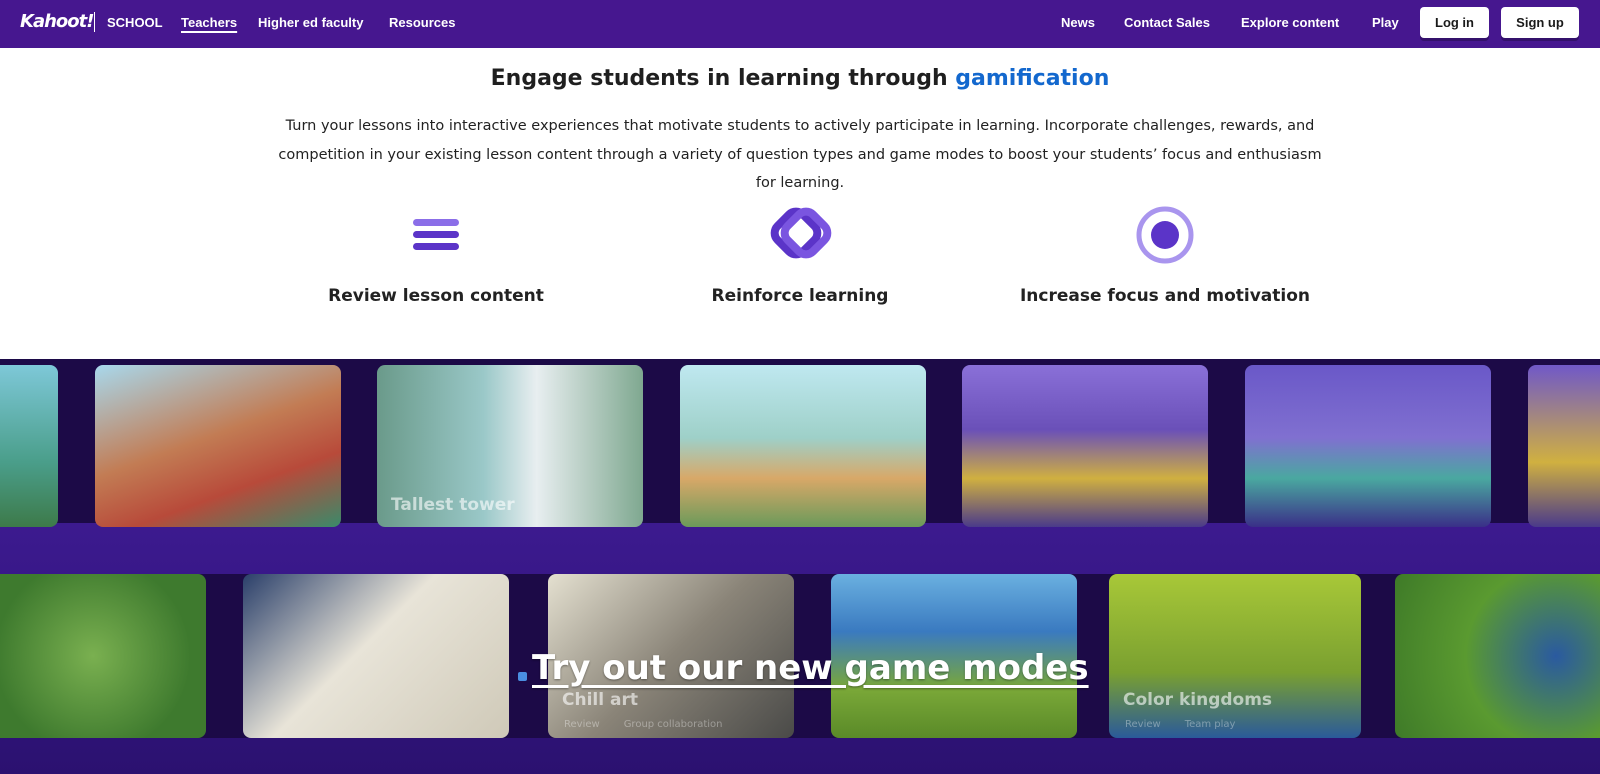 This screenshot has width=1600, height=774. Describe the element at coordinates (422, 22) in the screenshot. I see `nav-link-resources: Resources` at that location.